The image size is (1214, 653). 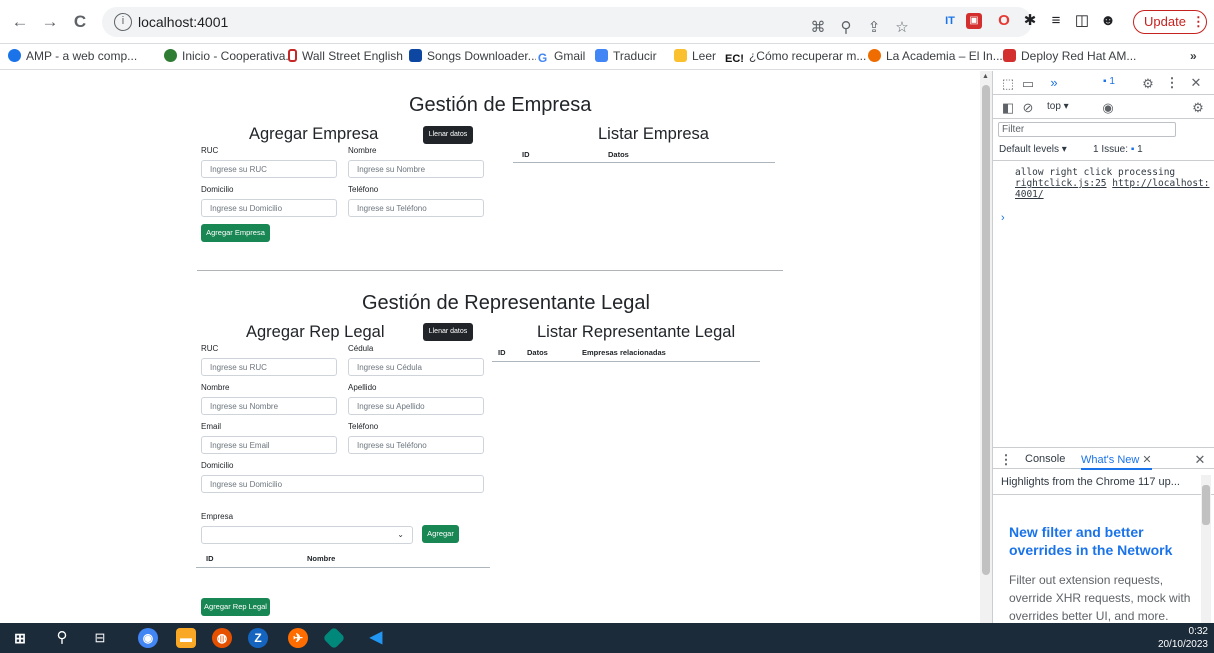 What do you see at coordinates (62, 638) in the screenshot?
I see `search-icon: ⚲` at bounding box center [62, 638].